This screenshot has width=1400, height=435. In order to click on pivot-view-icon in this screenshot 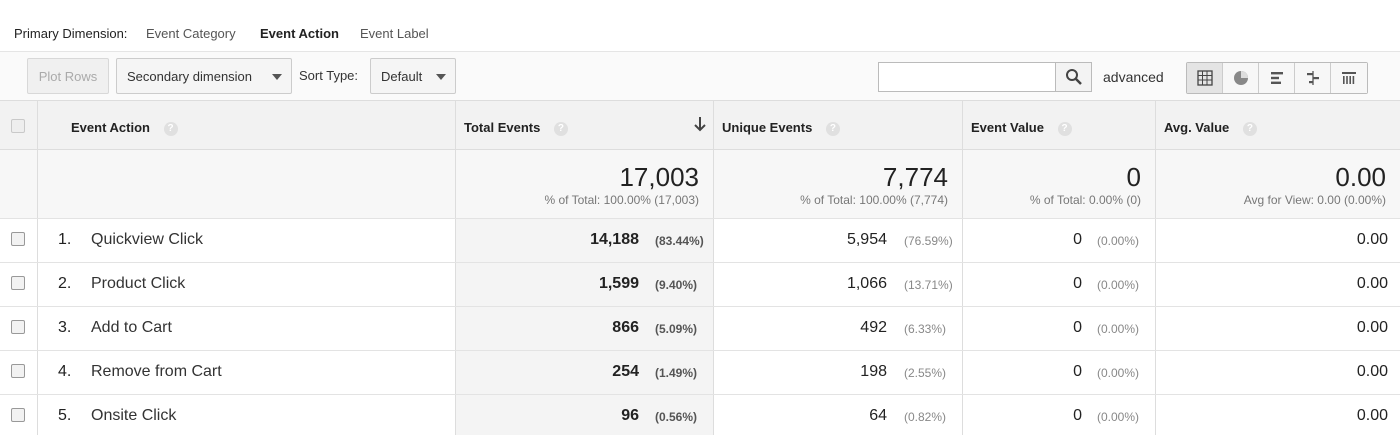, I will do `click(1349, 78)`.